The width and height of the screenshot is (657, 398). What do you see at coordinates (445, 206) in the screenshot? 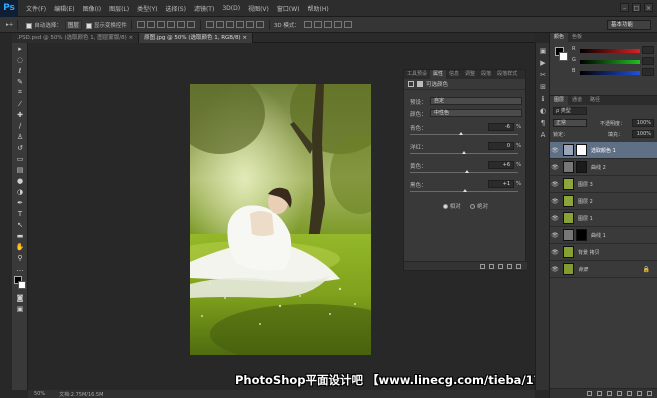
I see `relative-radio` at bounding box center [445, 206].